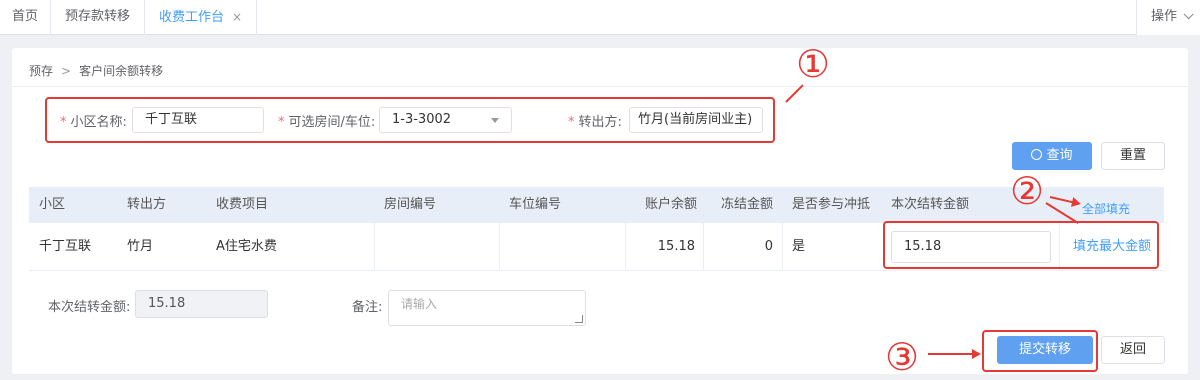 The width and height of the screenshot is (1200, 380). Describe the element at coordinates (147, 204) in the screenshot. I see `th-from: 转出方` at that location.